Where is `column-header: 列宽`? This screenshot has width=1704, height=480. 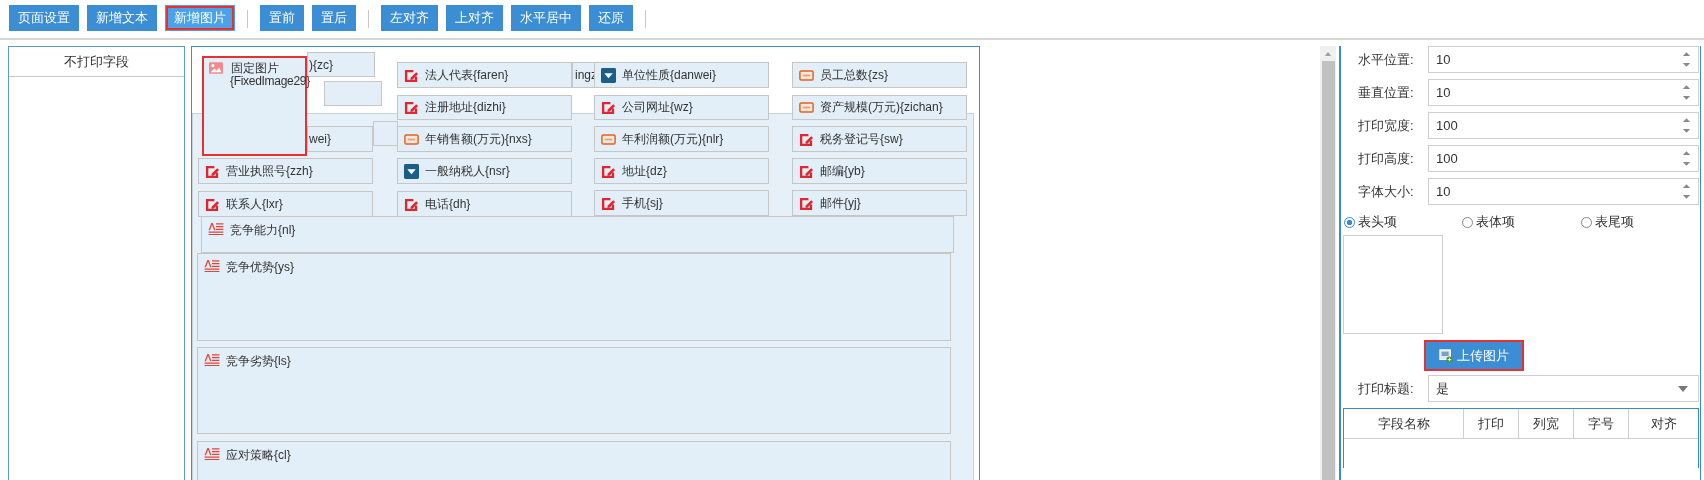 column-header: 列宽 is located at coordinates (1546, 423).